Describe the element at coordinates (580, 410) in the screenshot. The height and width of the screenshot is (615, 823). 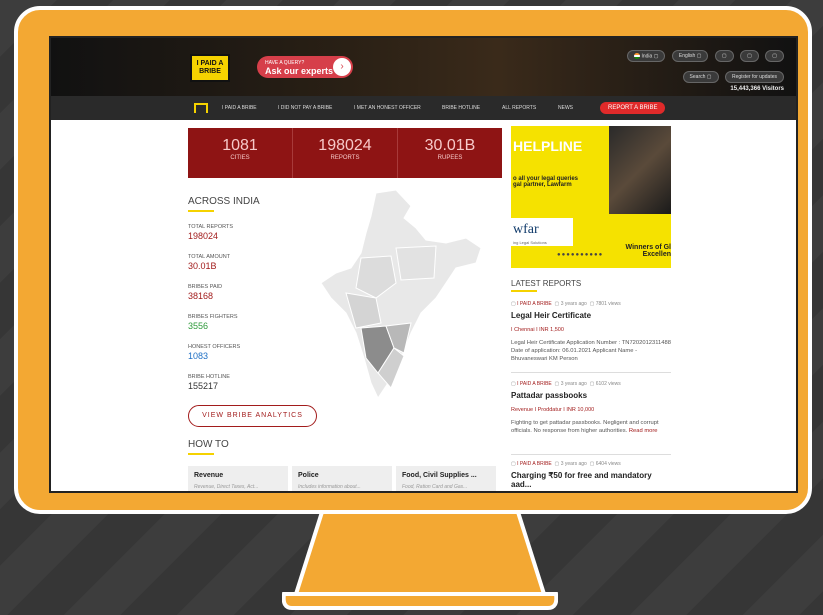
I see `report-amount: INR 10,000` at that location.